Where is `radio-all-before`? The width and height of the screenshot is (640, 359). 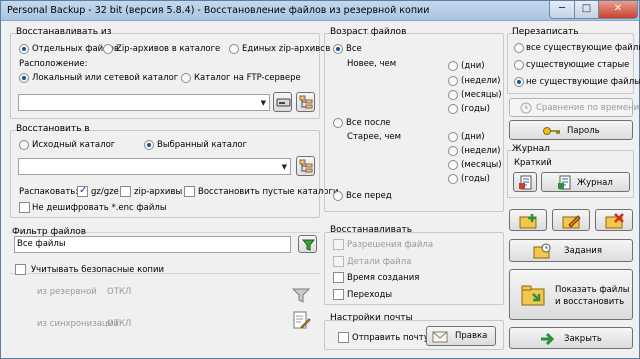 radio-all-before is located at coordinates (338, 196).